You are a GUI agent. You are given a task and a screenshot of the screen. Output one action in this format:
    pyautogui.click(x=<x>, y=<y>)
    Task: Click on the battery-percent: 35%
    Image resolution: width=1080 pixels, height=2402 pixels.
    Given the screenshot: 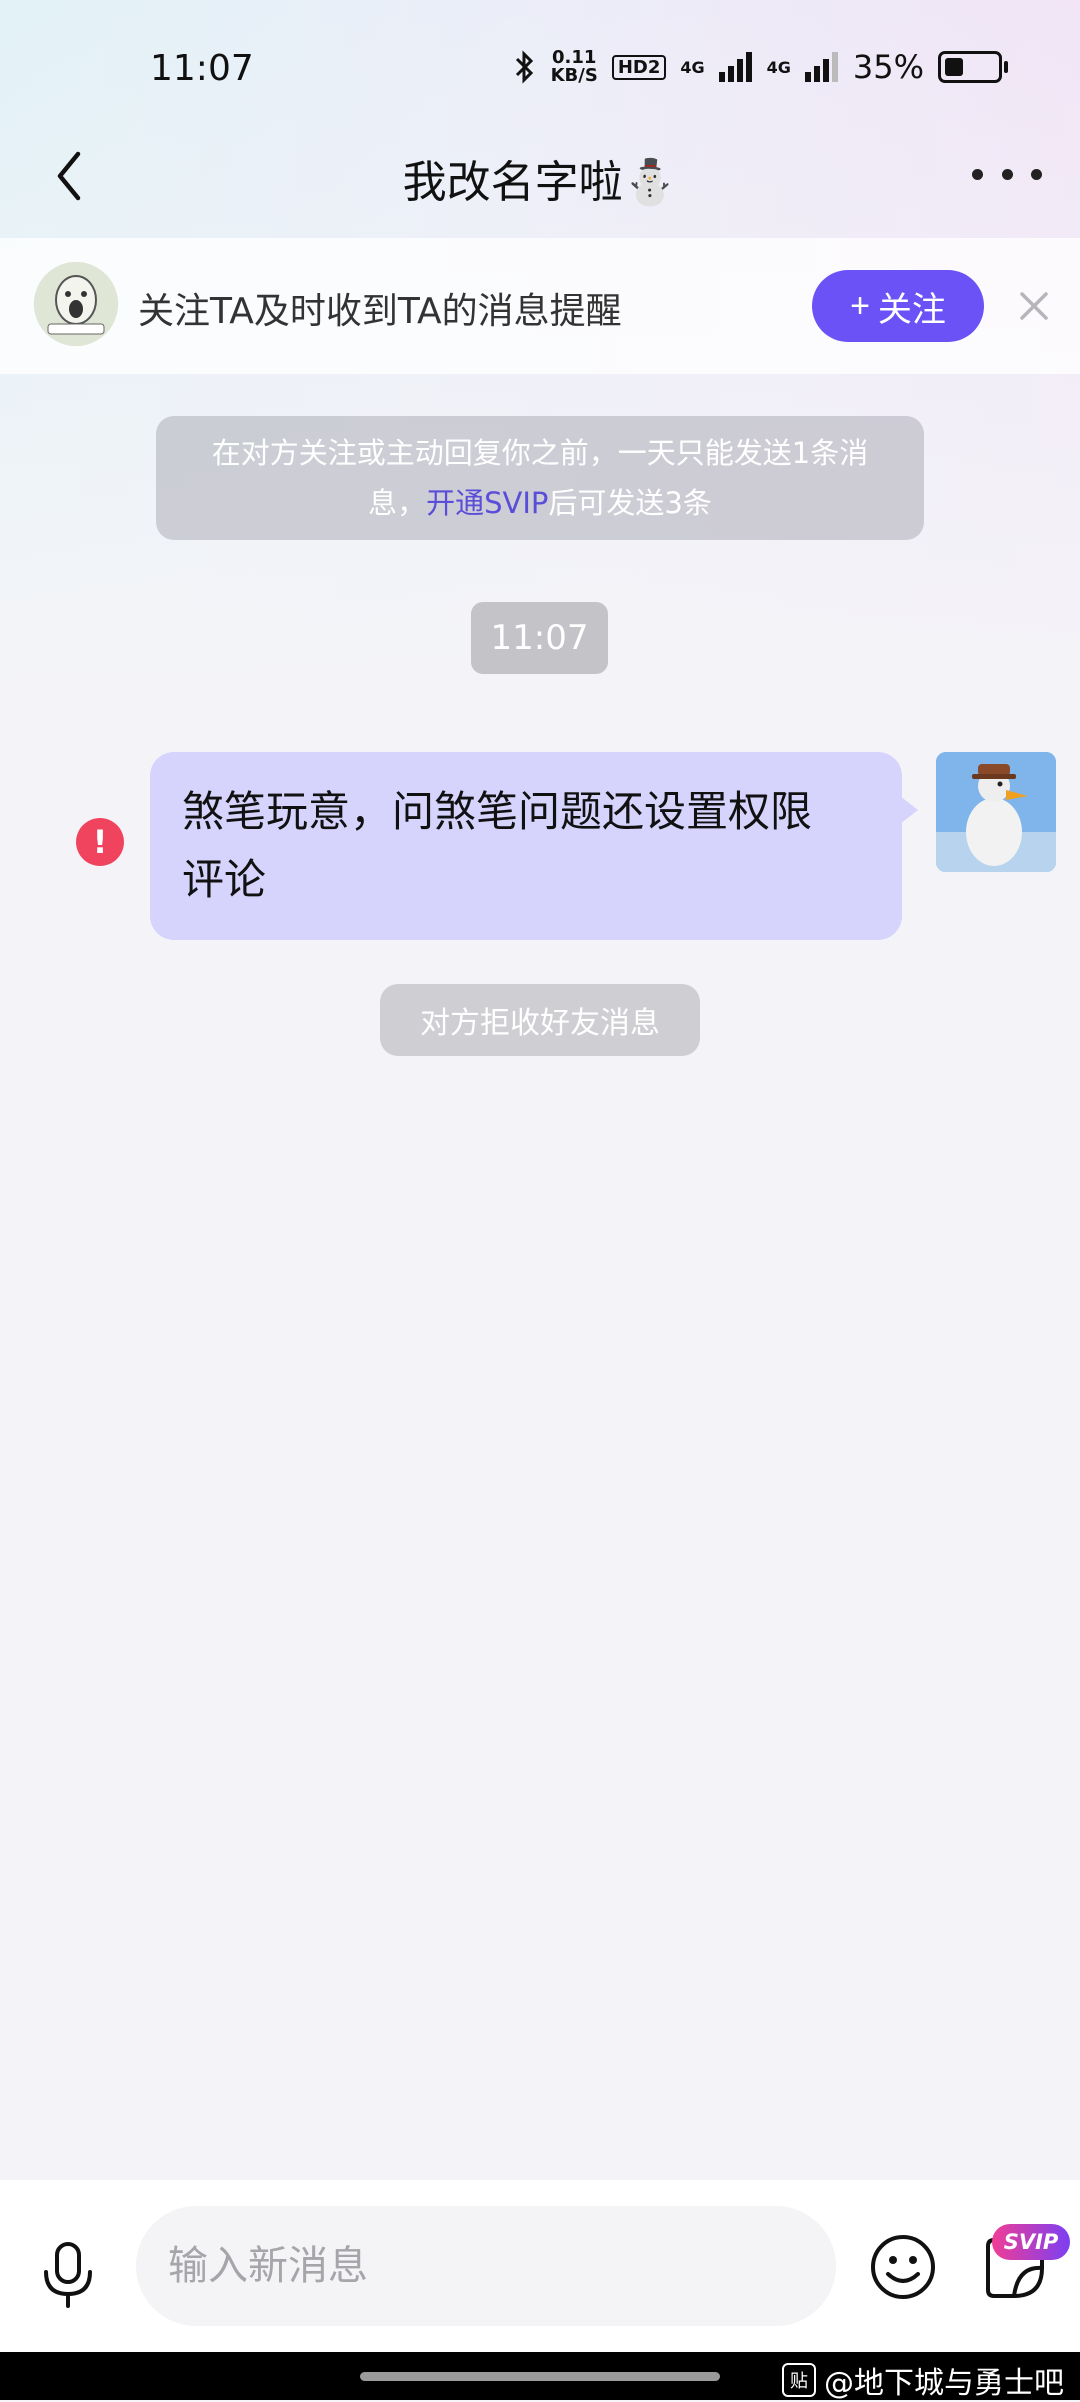 What is the action you would take?
    pyautogui.click(x=888, y=67)
    